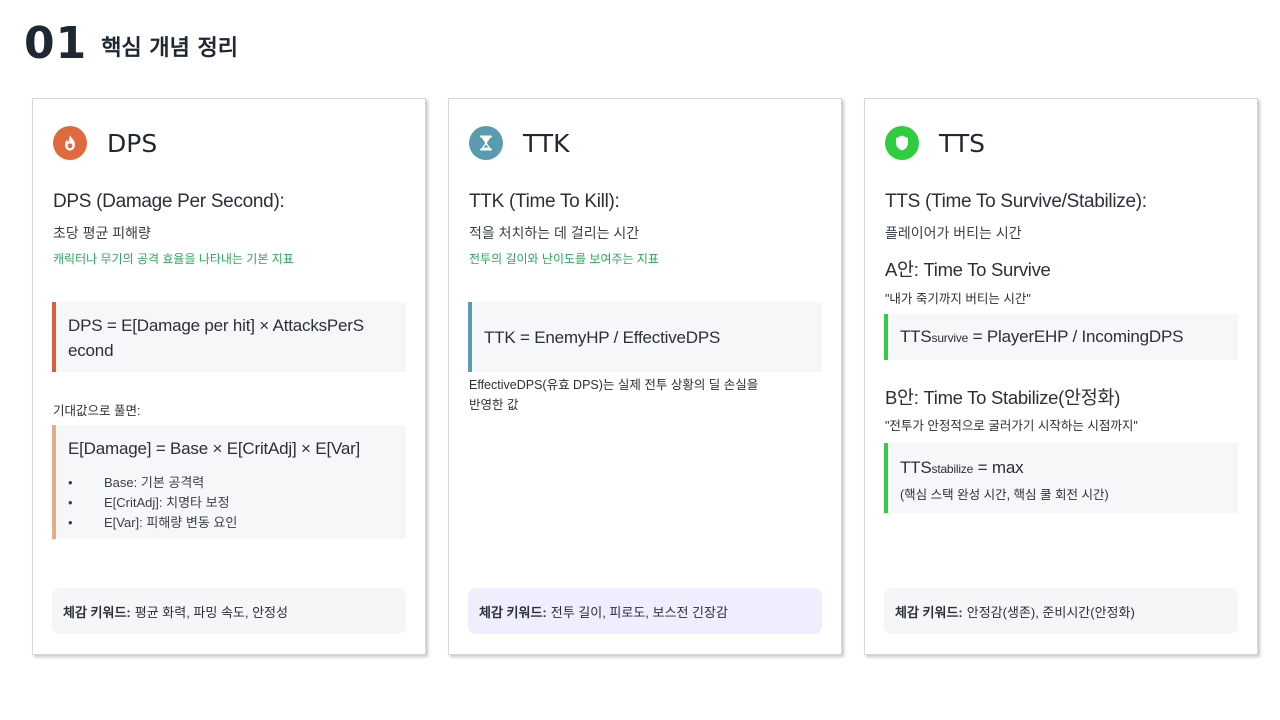 This screenshot has width=1280, height=720. Describe the element at coordinates (546, 143) in the screenshot. I see `card-title: TTK` at that location.